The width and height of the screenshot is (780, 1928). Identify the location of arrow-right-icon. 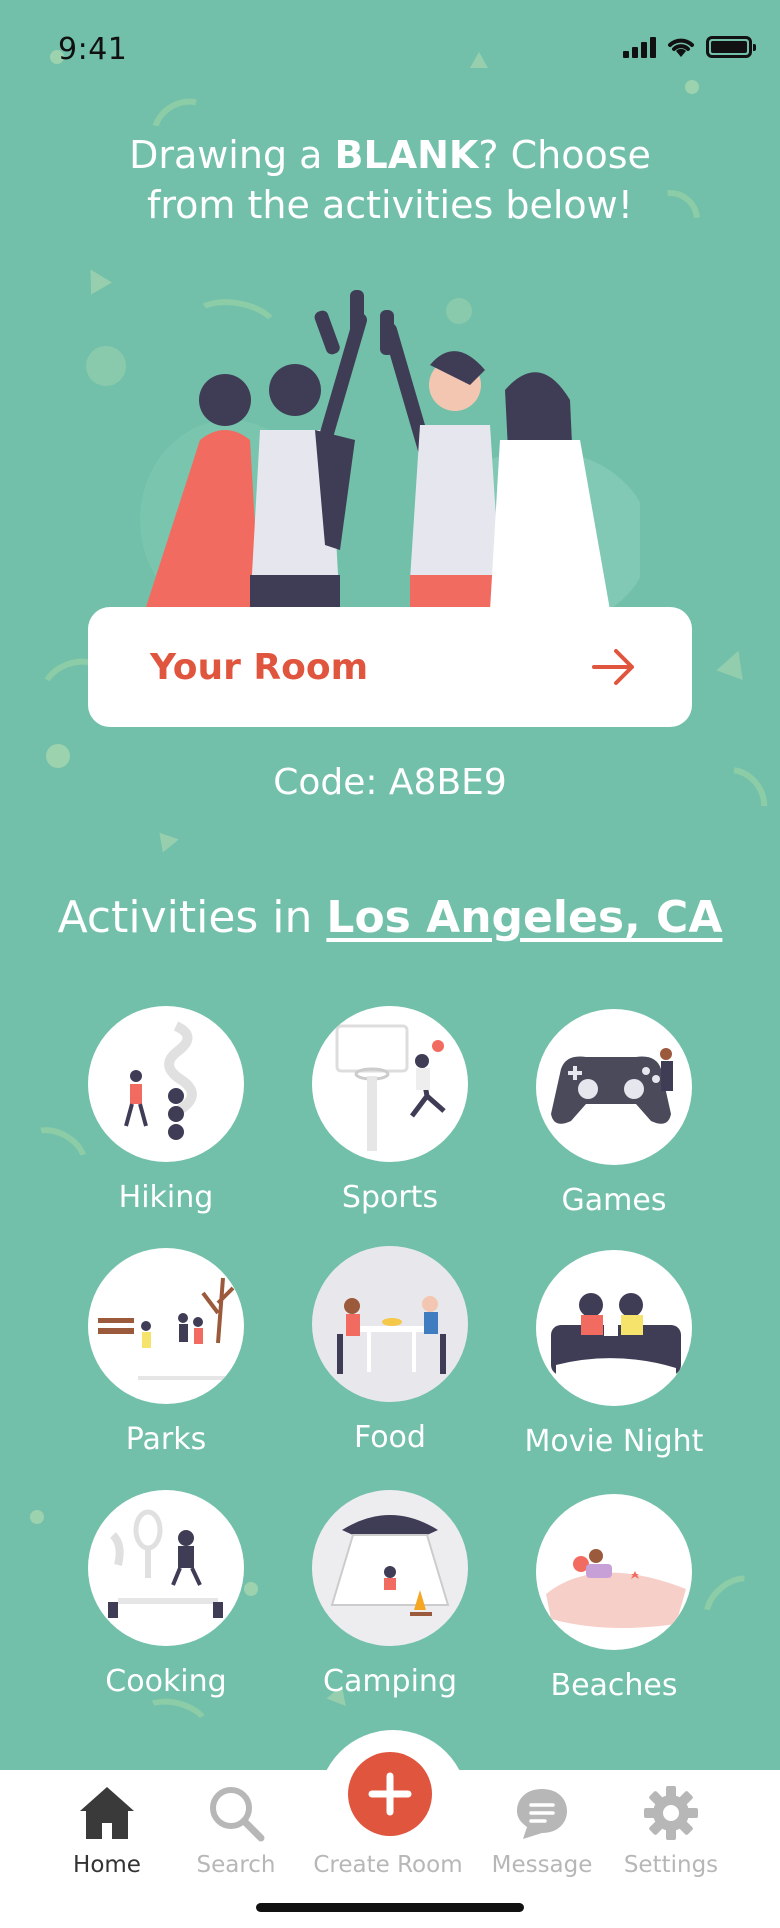
(613, 667).